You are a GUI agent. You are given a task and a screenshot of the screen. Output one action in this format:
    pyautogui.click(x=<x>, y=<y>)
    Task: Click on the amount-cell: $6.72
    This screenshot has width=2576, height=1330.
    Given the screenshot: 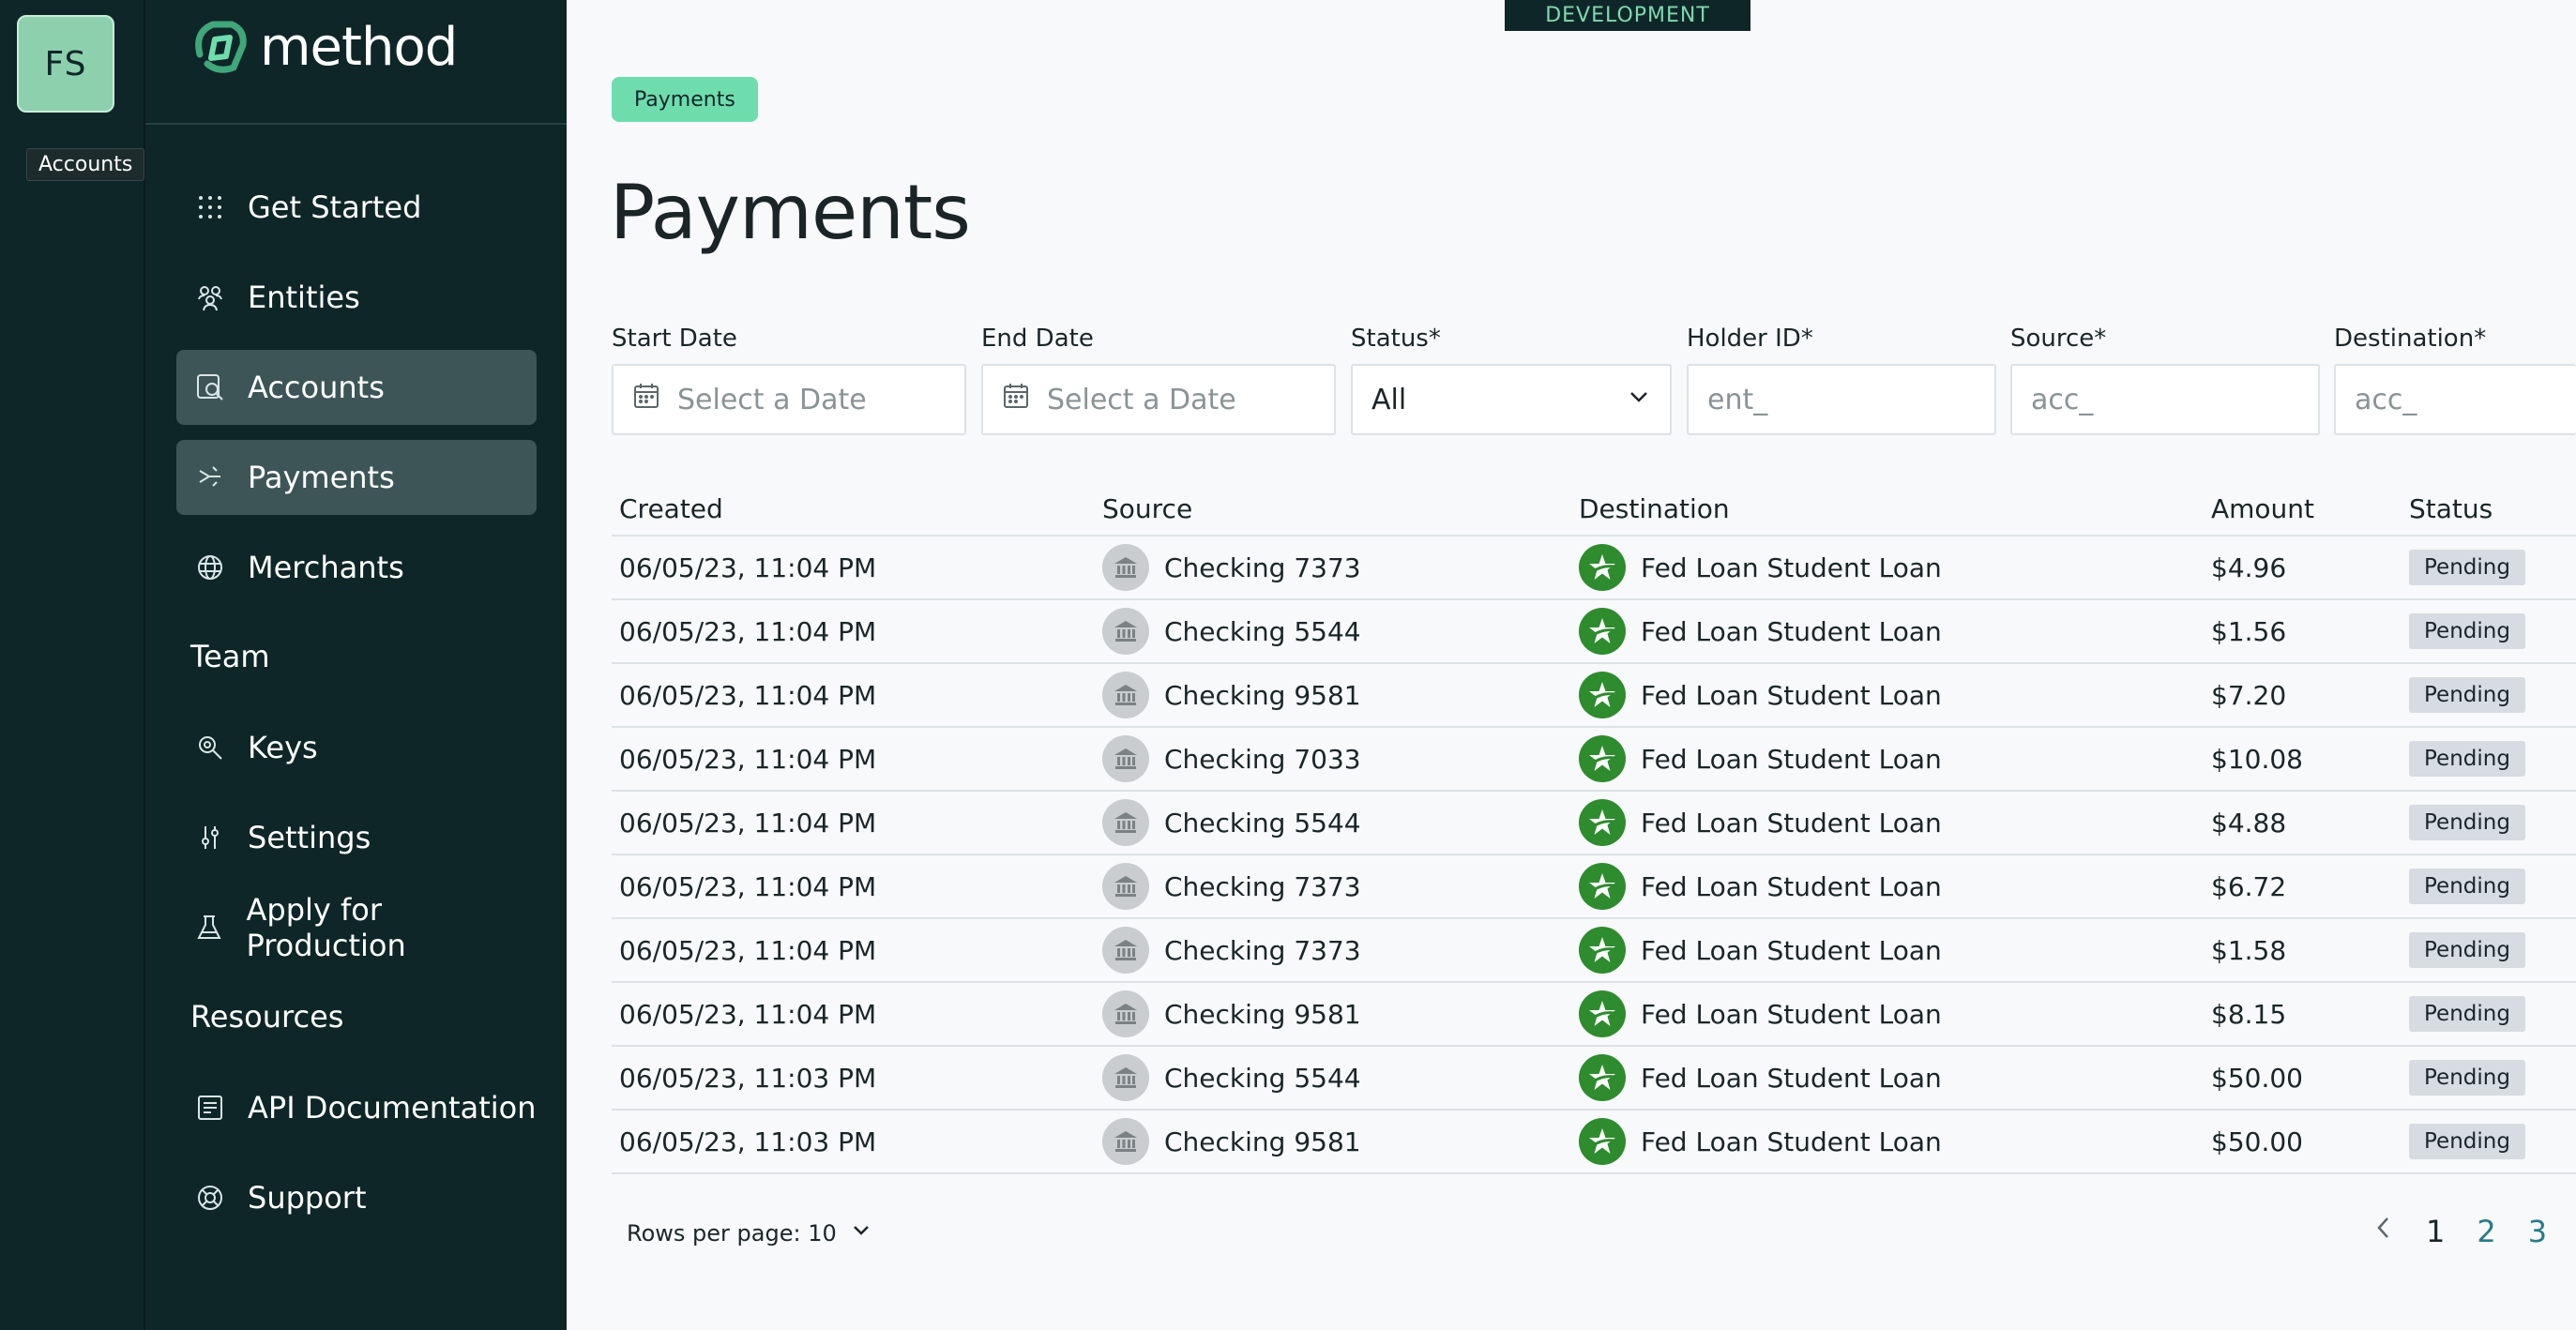 What is the action you would take?
    pyautogui.click(x=2249, y=886)
    